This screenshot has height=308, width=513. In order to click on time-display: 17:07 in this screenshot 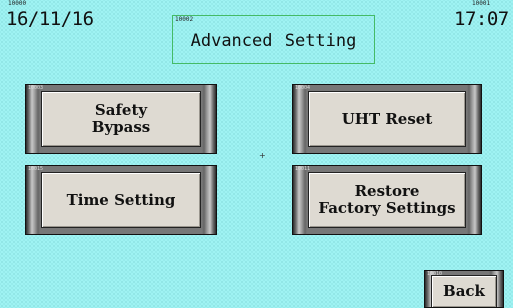, I will do `click(481, 19)`.